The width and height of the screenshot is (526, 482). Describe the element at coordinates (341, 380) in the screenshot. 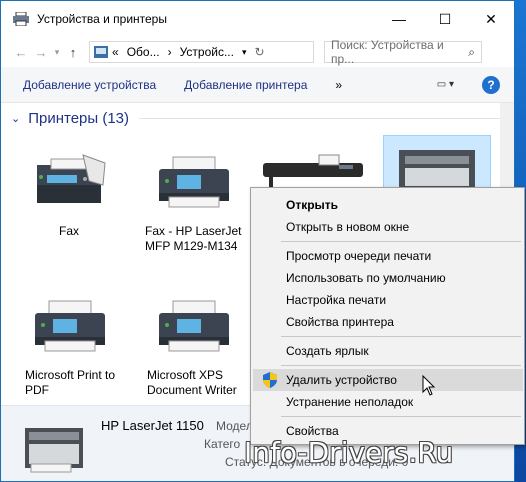

I see `menu-item-label: Удалить устройство` at that location.